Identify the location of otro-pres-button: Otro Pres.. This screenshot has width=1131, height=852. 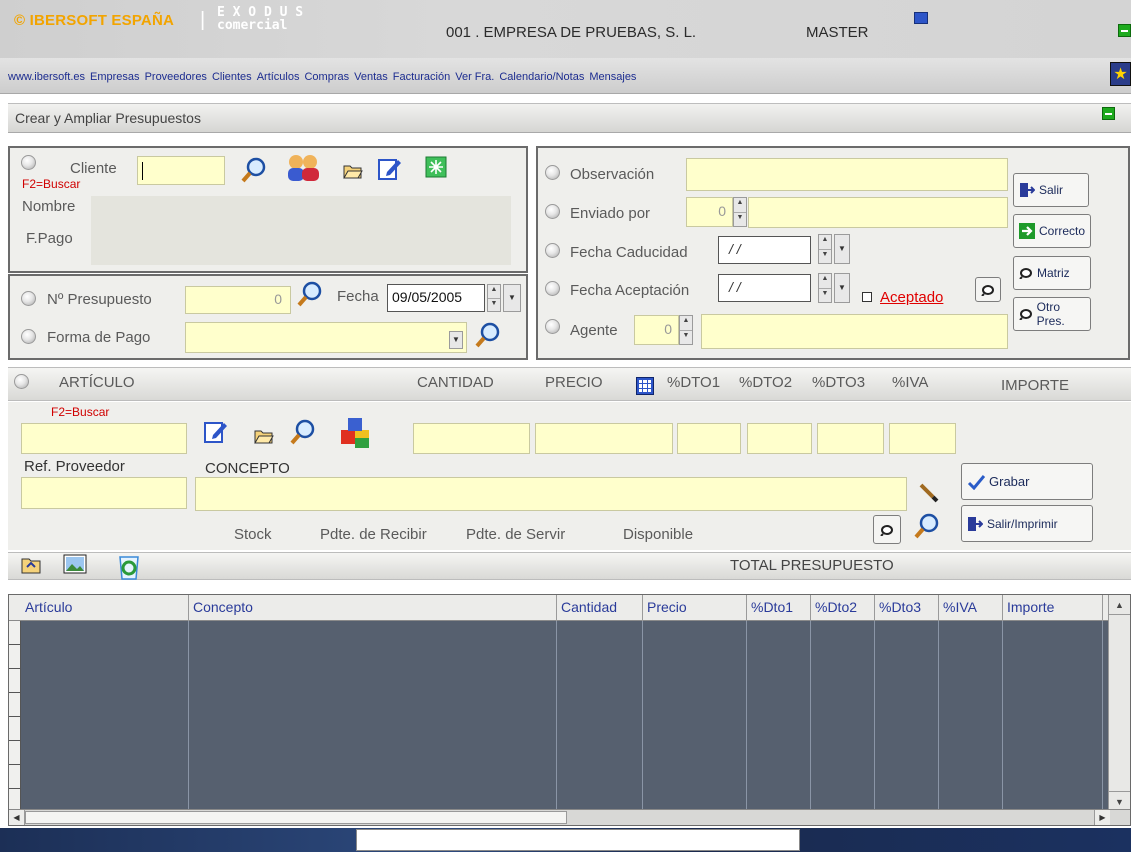
(1052, 314).